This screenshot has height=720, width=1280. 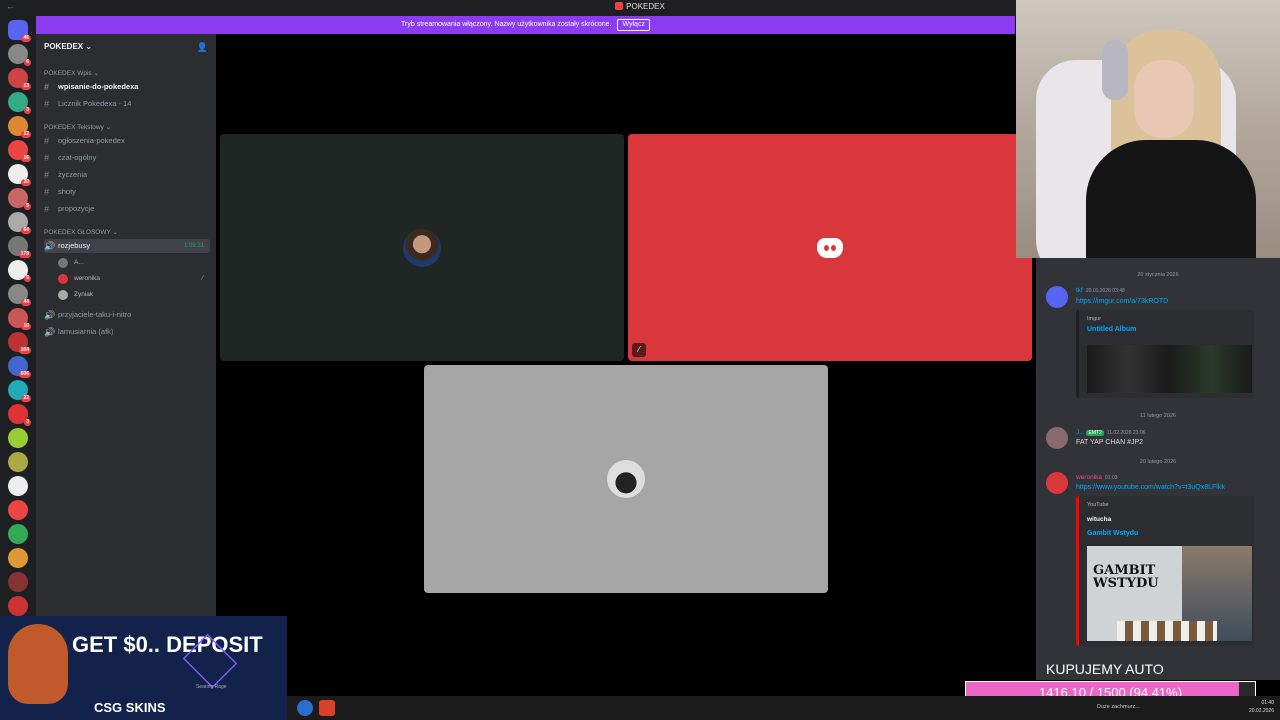 I want to click on voice-channel-przyjaciele: 🔊 przyjaciele-taku-i-nitro, so click(x=127, y=315).